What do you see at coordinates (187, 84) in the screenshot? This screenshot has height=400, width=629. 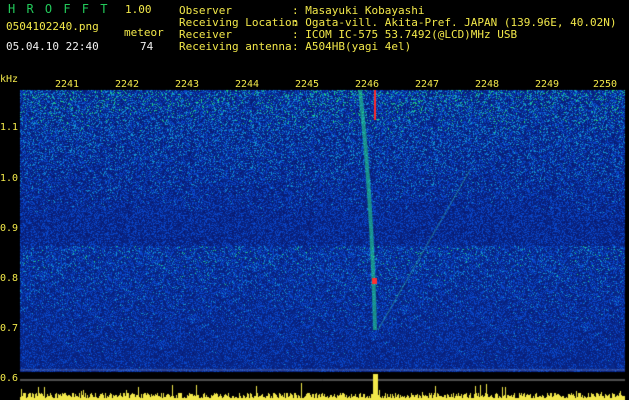 I see `x-tick-label: 2243` at bounding box center [187, 84].